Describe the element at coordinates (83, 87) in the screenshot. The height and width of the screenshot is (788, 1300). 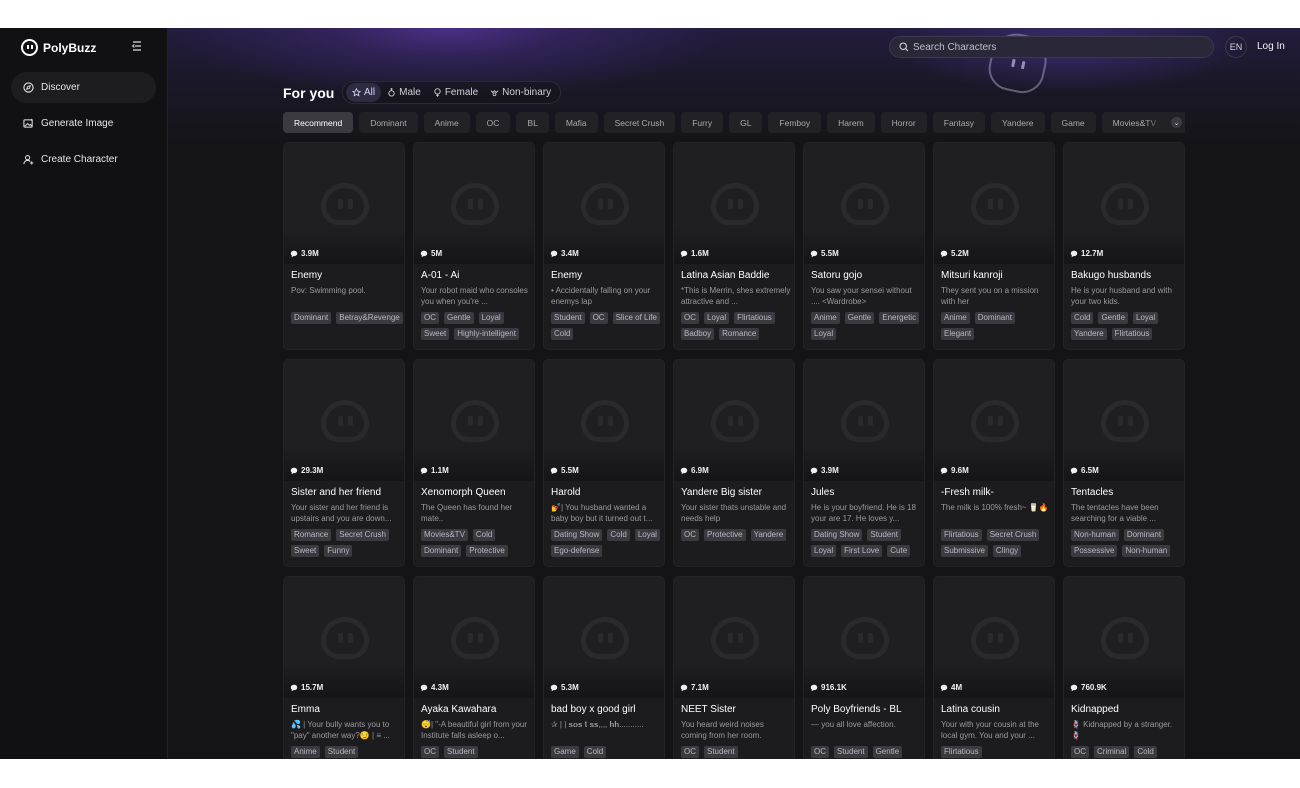
I see `sidebar-item-discover: Discover` at that location.